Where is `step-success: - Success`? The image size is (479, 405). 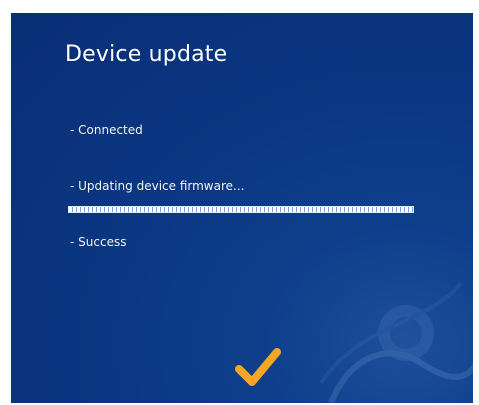 step-success: - Success is located at coordinates (98, 242).